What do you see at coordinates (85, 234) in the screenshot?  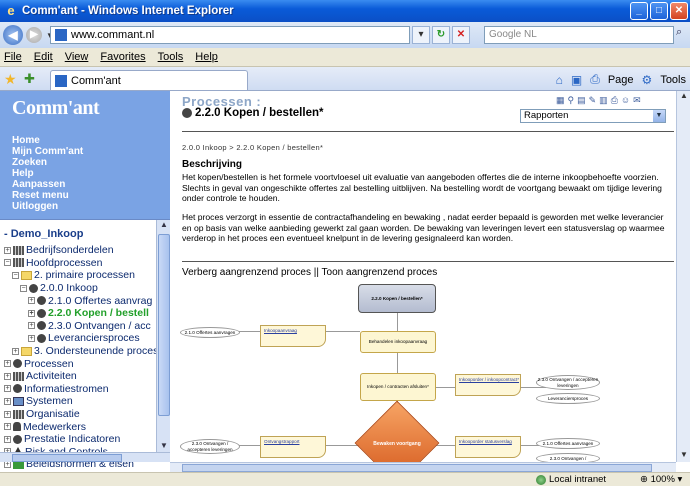 I see `tree-root: - Demo_Inkoop` at bounding box center [85, 234].